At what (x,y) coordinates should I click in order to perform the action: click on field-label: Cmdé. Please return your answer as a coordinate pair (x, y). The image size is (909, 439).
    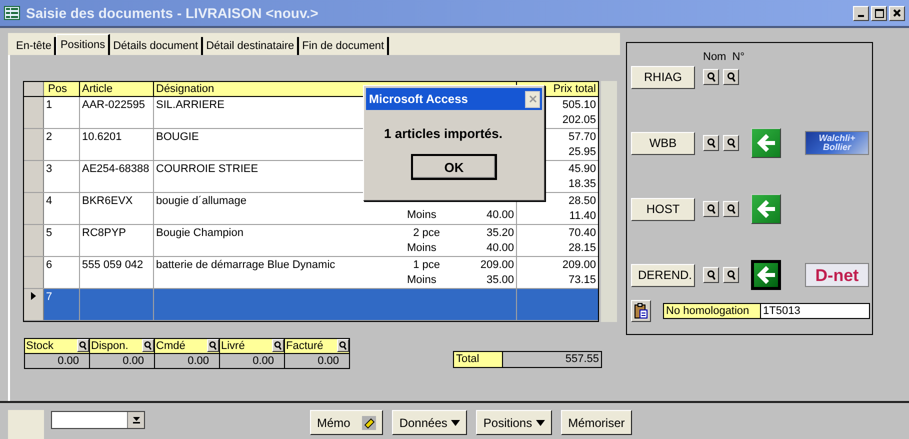
    Looking at the image, I should click on (170, 346).